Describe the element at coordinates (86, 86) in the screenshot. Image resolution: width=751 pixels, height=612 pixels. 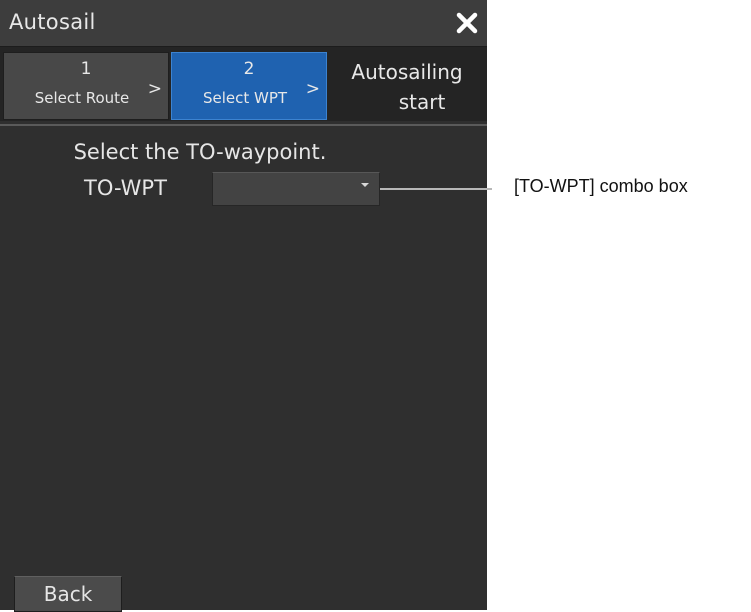
I see `tab-select-route: 1 Select Route >` at that location.